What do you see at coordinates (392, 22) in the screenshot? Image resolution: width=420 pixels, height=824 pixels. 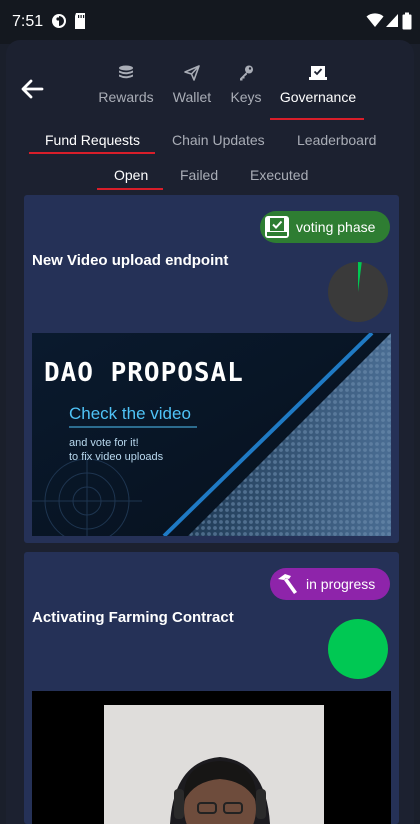 I see `cell-signal-icon` at bounding box center [392, 22].